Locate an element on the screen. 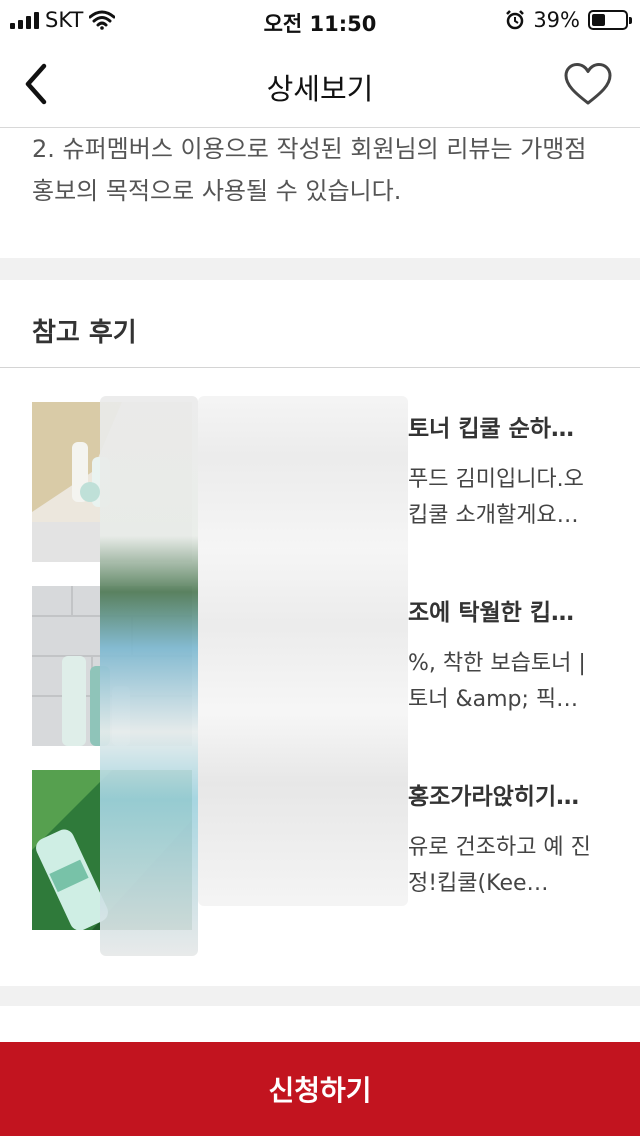  apply-button: 신청하기 is located at coordinates (320, 1089).